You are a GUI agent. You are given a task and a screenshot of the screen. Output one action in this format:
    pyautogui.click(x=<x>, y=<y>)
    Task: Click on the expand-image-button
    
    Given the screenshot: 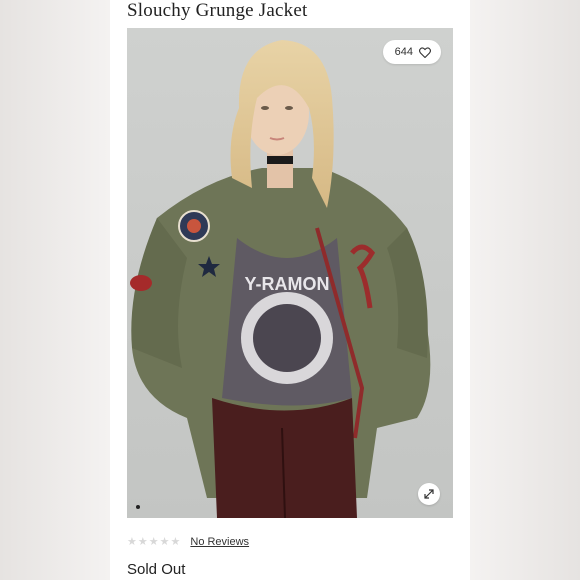 What is the action you would take?
    pyautogui.click(x=429, y=494)
    